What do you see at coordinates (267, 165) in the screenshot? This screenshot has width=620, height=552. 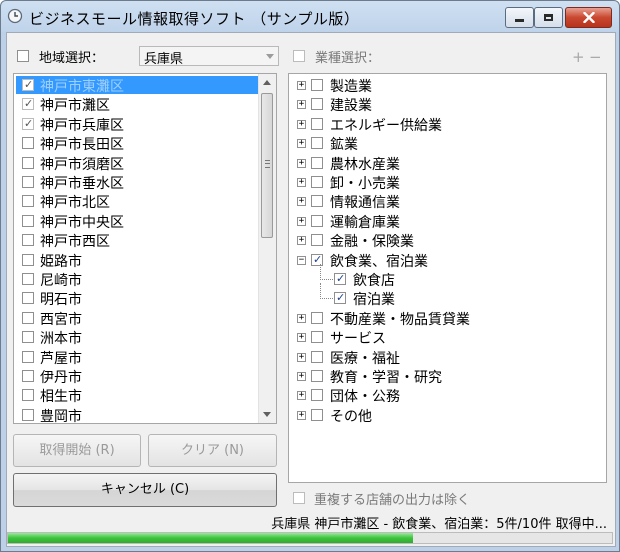 I see `scrollbar-thumb` at bounding box center [267, 165].